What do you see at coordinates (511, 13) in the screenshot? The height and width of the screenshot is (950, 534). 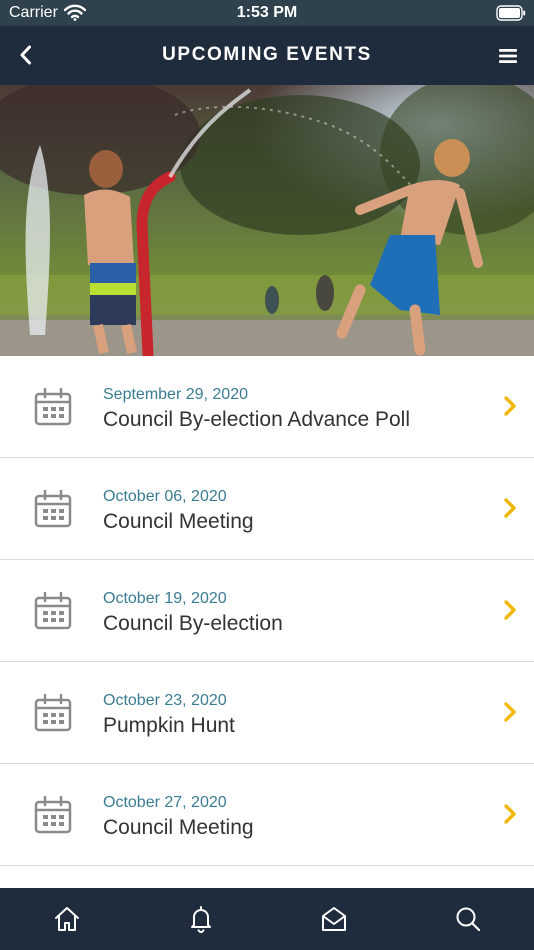 I see `battery-icon` at bounding box center [511, 13].